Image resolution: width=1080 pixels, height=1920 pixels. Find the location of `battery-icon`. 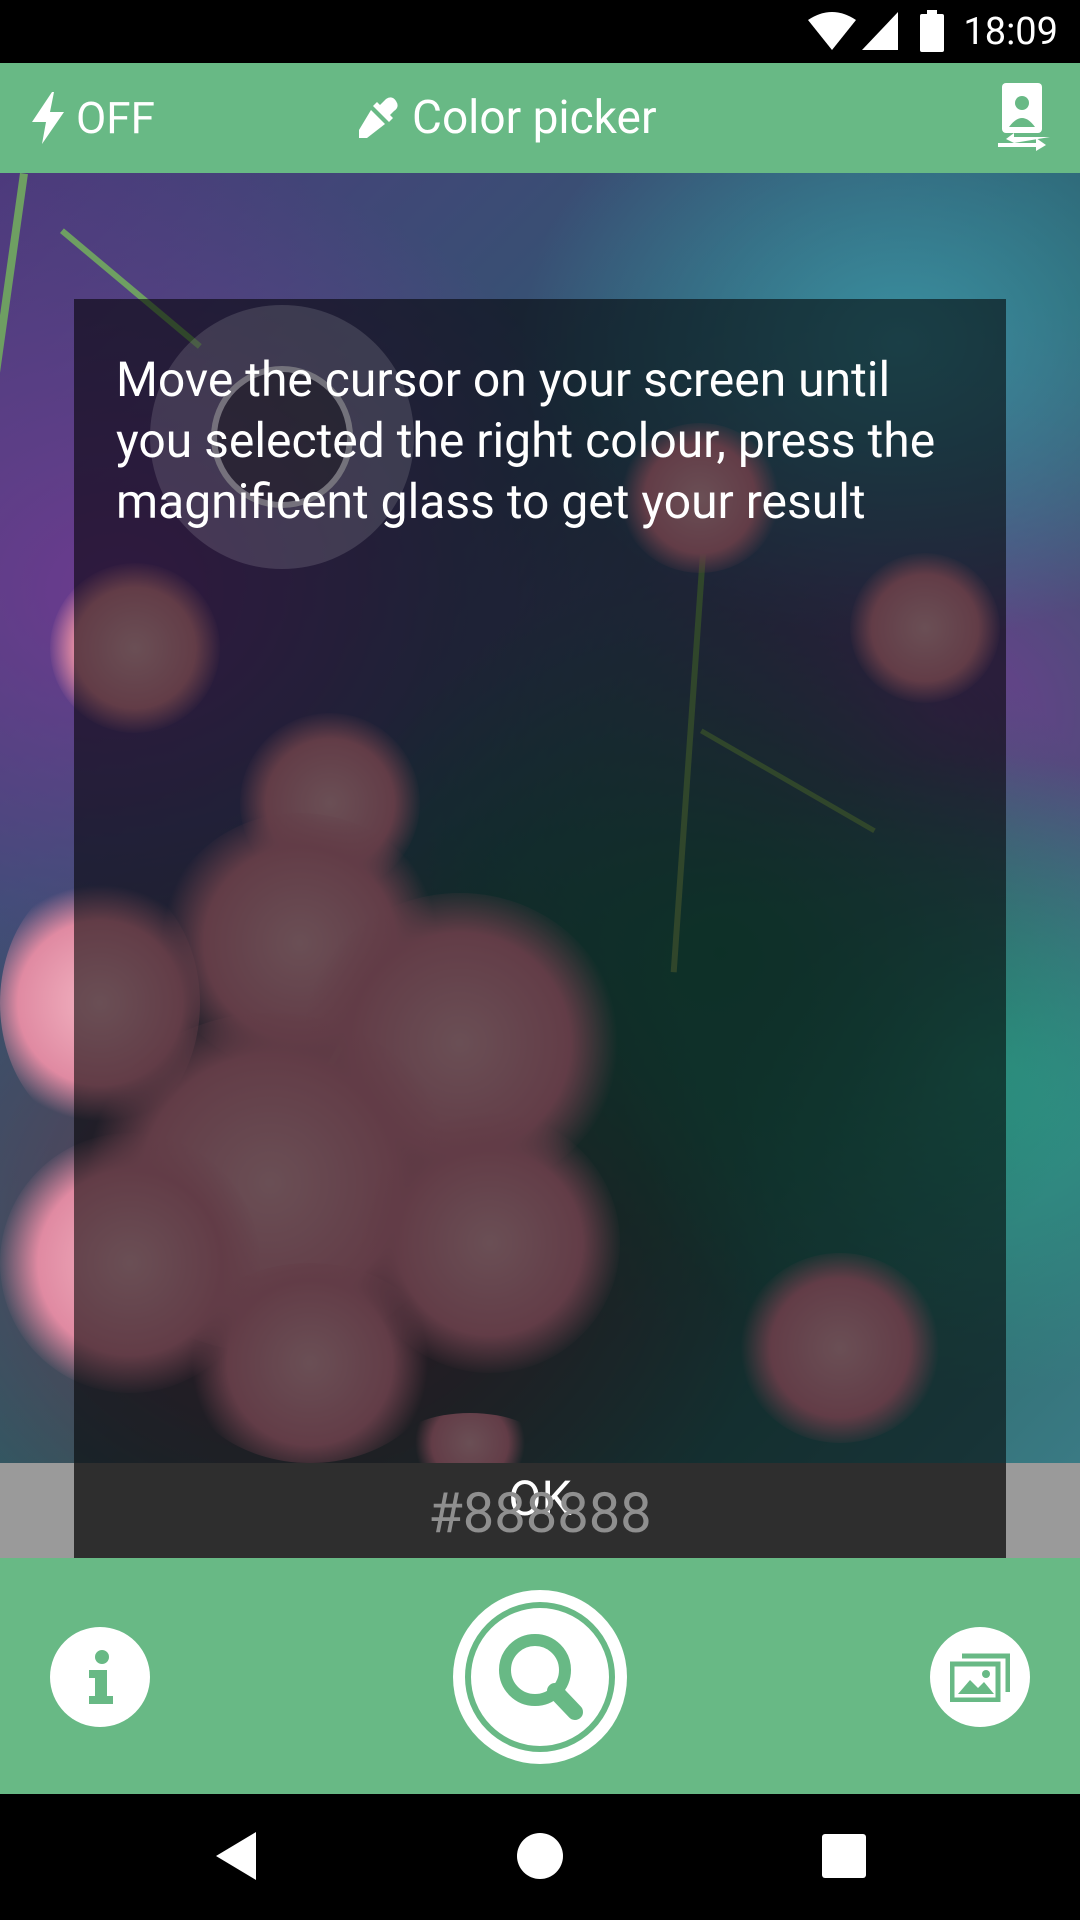

battery-icon is located at coordinates (932, 31).